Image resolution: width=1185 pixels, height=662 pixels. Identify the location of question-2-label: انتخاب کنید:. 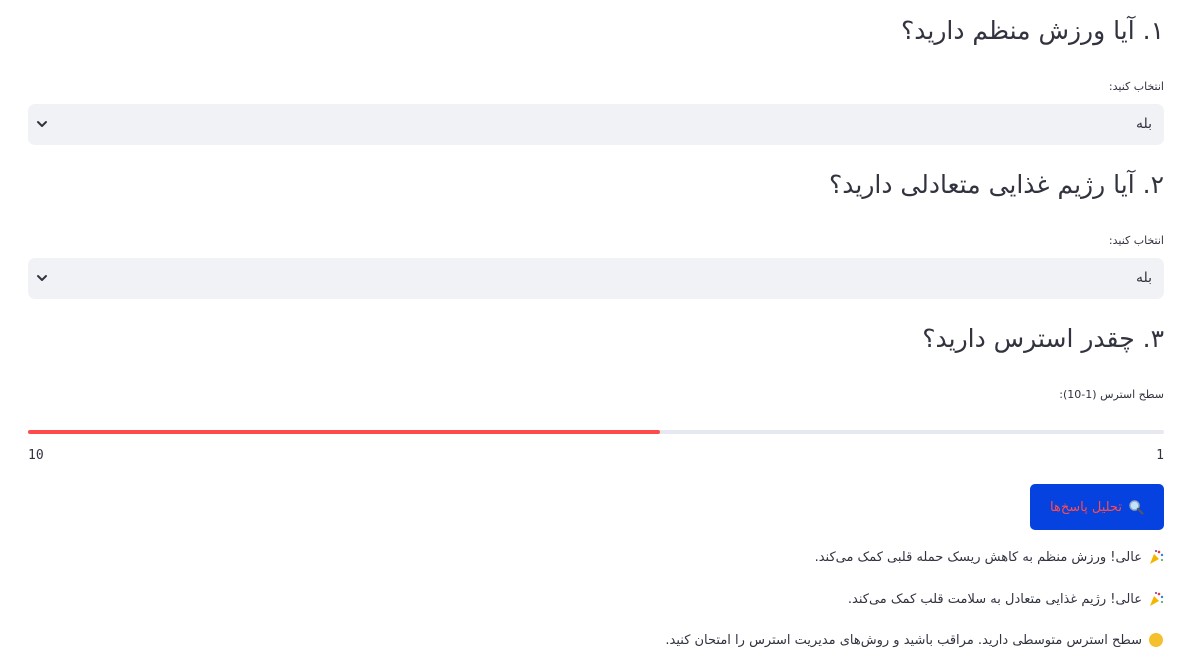
(1136, 240).